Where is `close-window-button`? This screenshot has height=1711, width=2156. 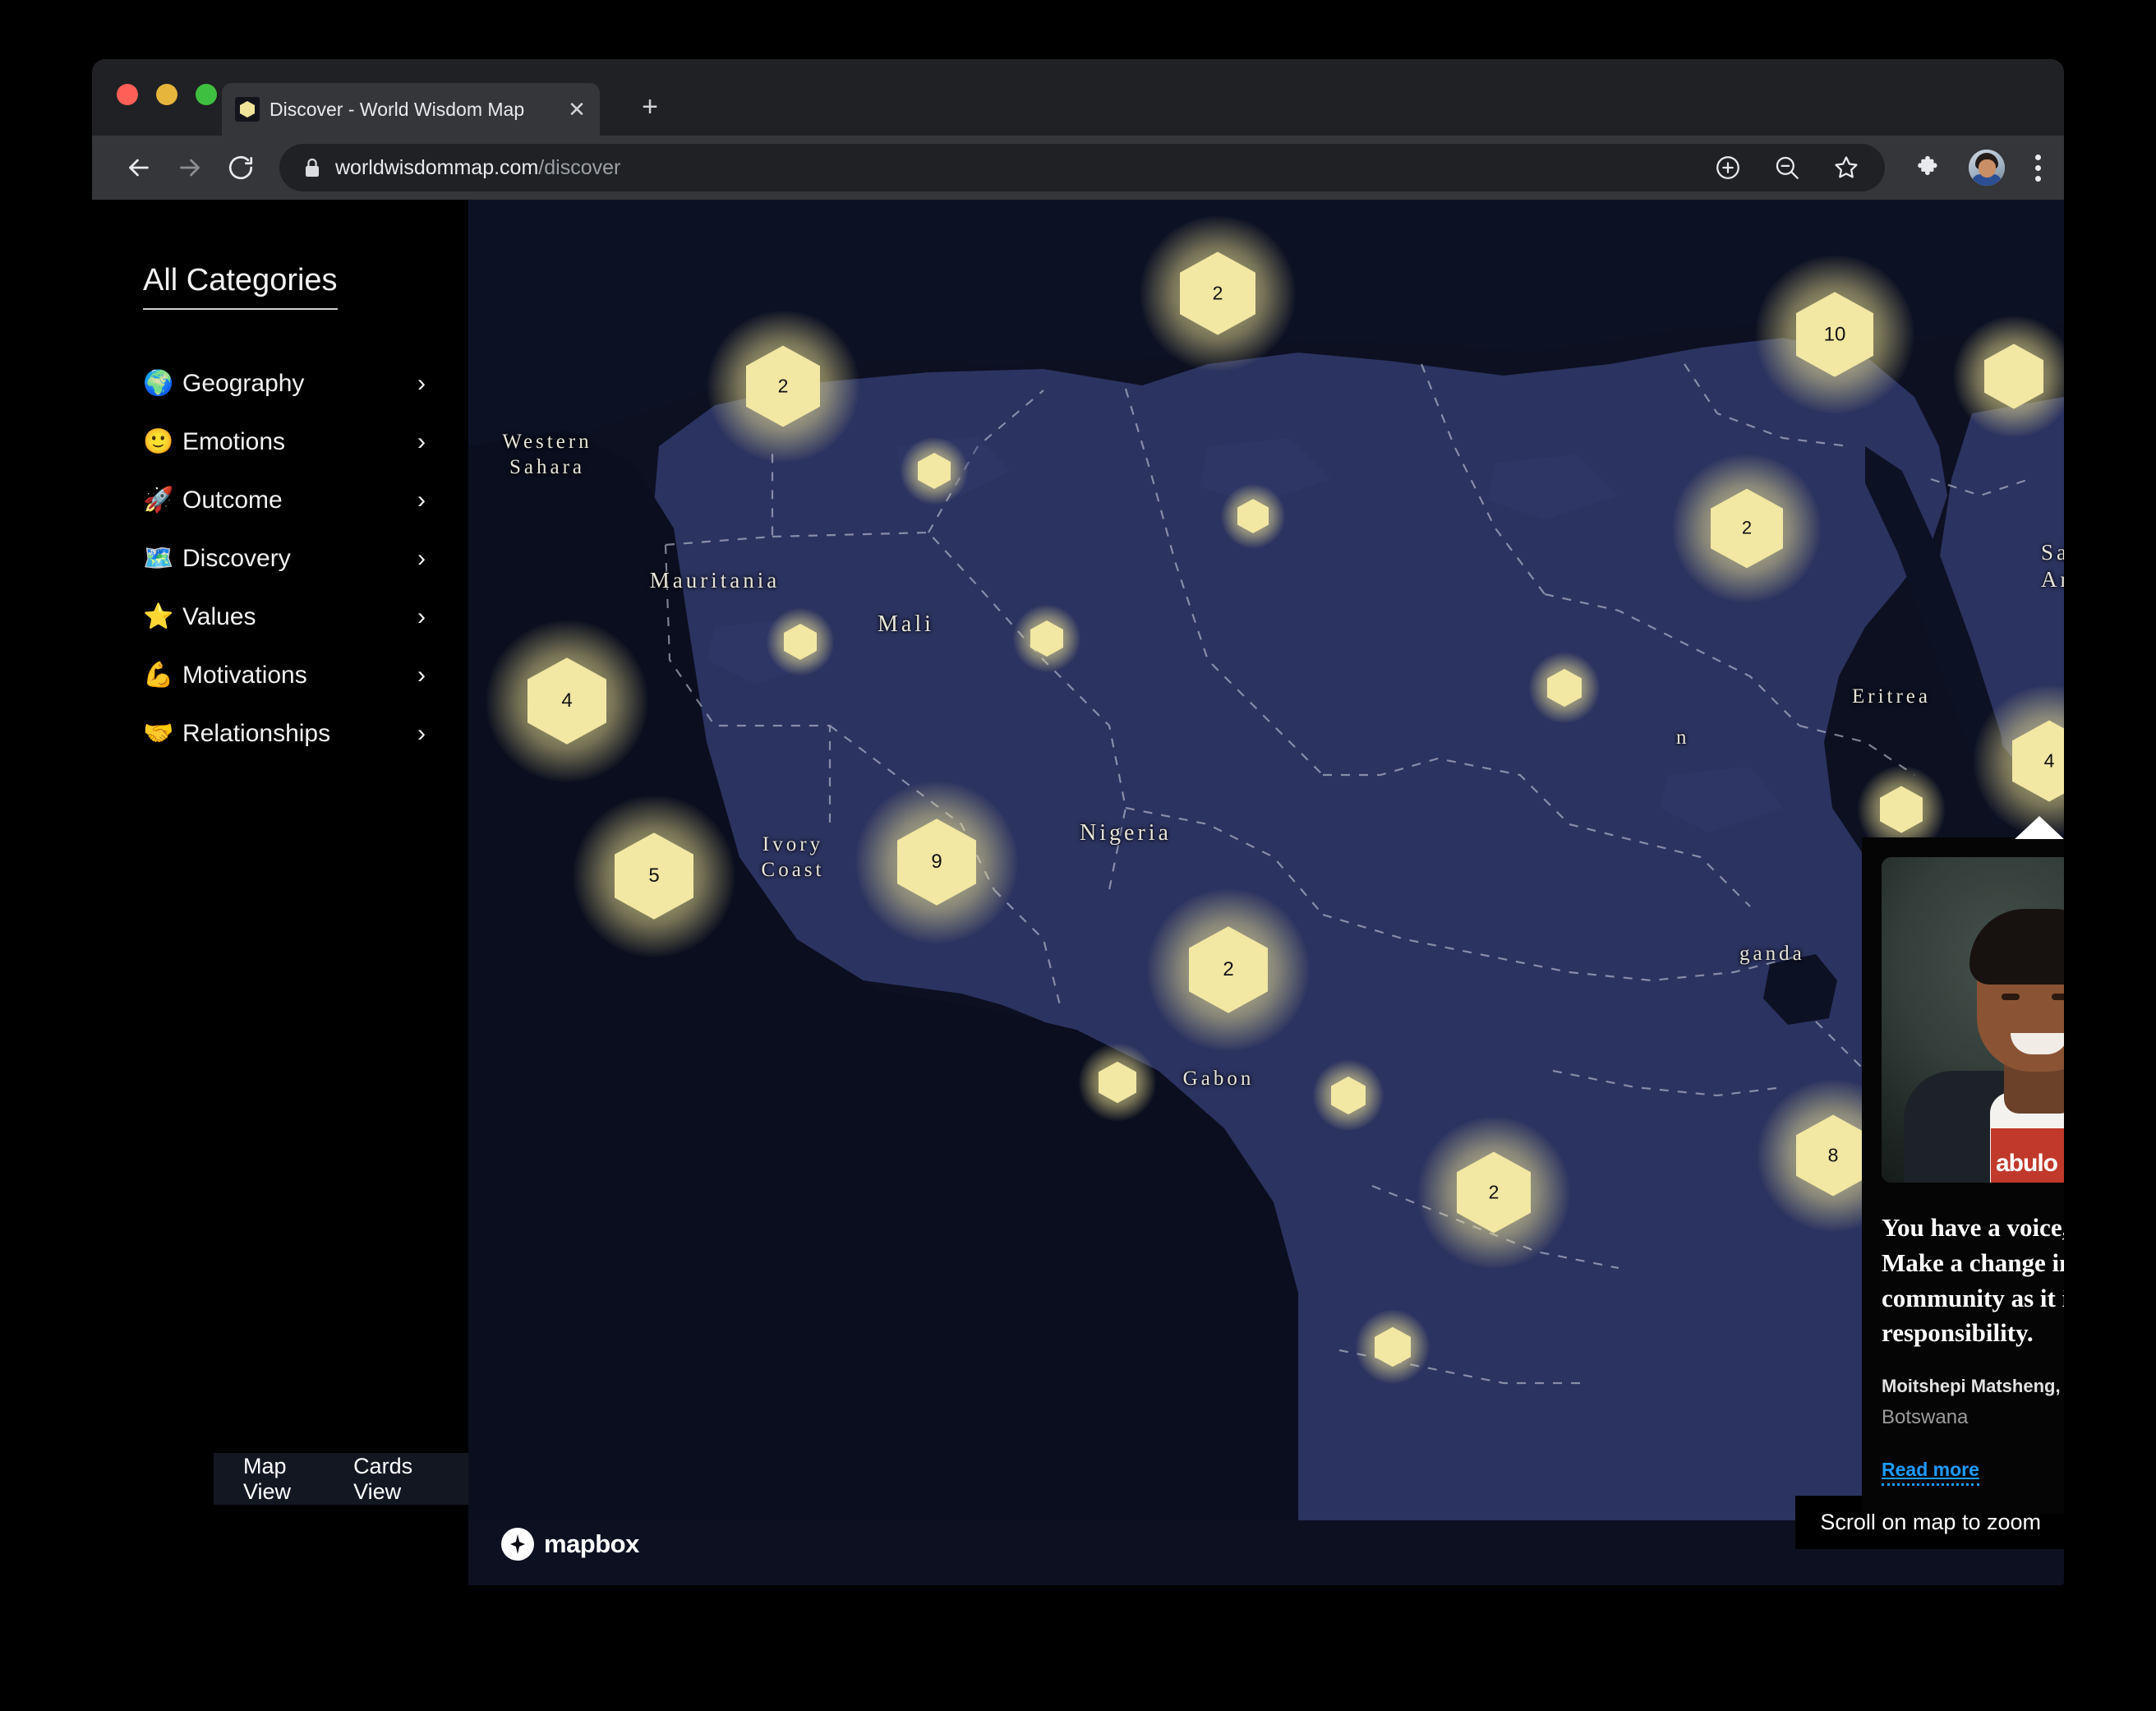
close-window-button is located at coordinates (127, 94).